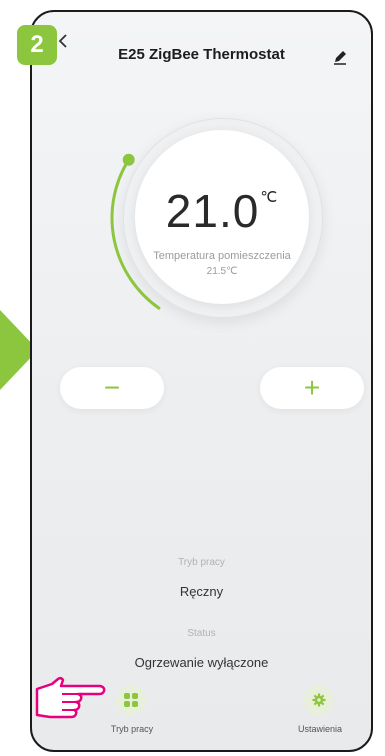 The height and width of the screenshot is (756, 385). What do you see at coordinates (201, 591) in the screenshot?
I see `mode-value: Ręczny` at bounding box center [201, 591].